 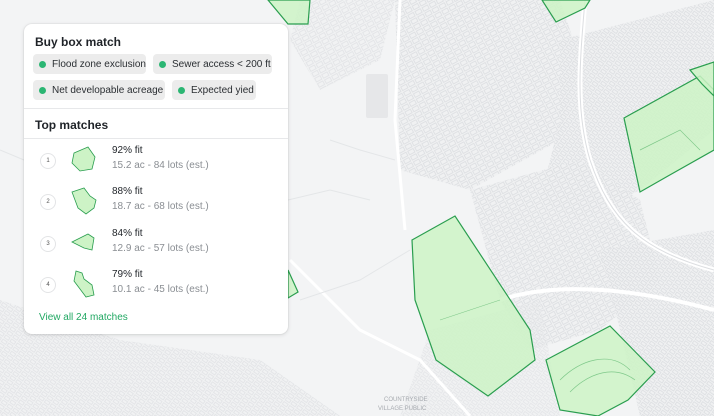 I want to click on match-fit: 92% fit, so click(x=127, y=150).